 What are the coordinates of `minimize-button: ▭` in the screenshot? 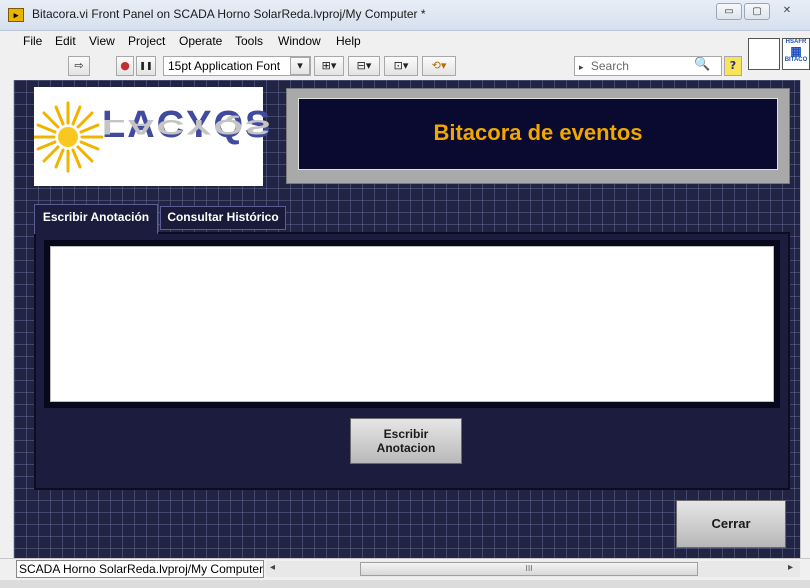 It's located at (729, 11).